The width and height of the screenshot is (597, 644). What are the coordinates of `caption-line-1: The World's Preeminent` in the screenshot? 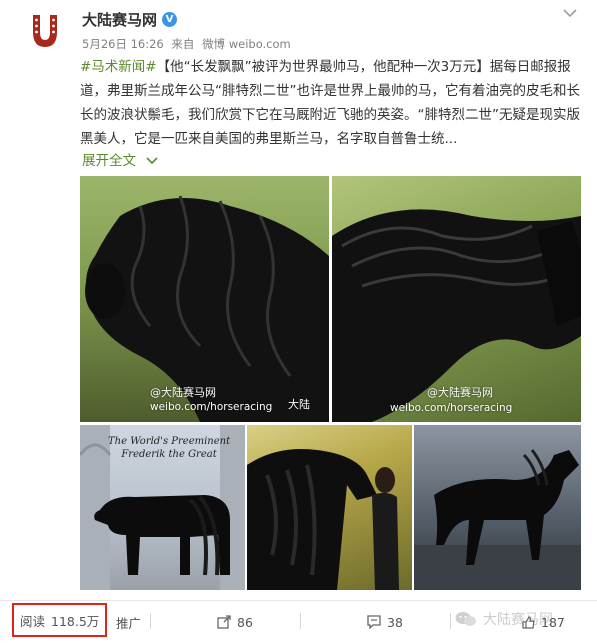 It's located at (169, 441).